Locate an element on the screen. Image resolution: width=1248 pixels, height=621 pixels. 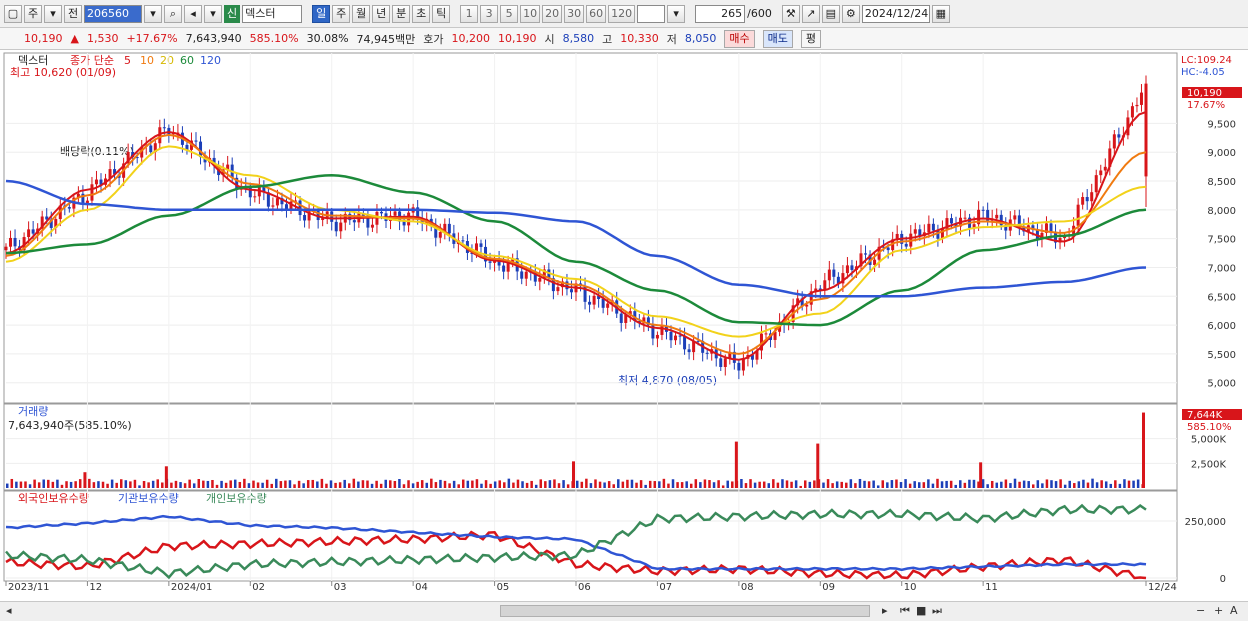
speaker-icon: ◂ is located at coordinates (193, 13).